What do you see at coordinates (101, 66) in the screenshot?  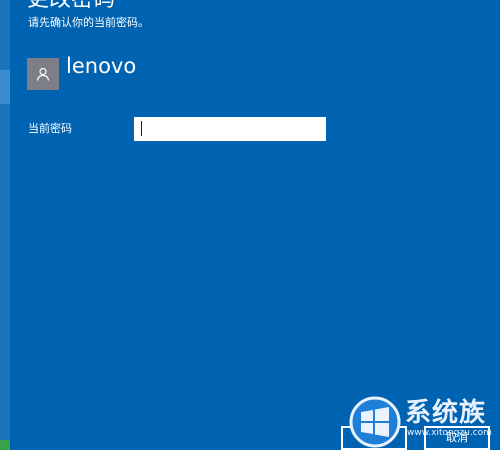 I see `username: lenovo` at bounding box center [101, 66].